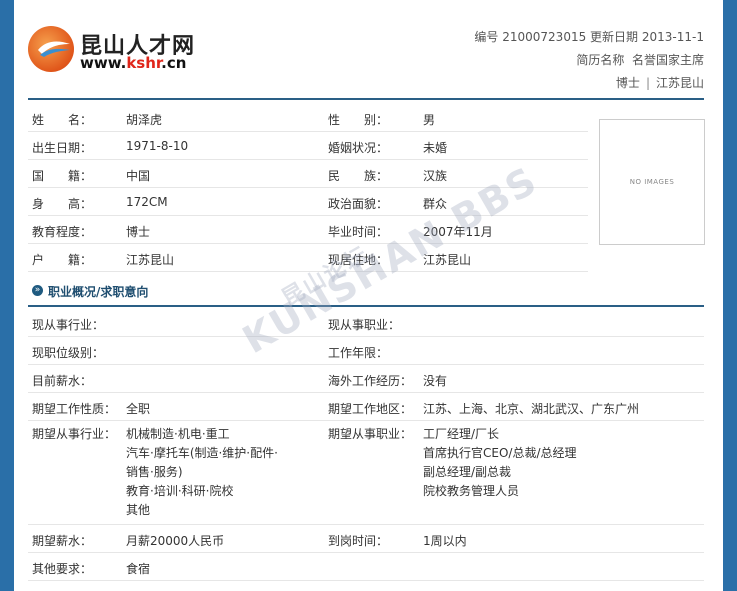  What do you see at coordinates (447, 260) in the screenshot?
I see `residence-value: 江苏昆山` at bounding box center [447, 260].